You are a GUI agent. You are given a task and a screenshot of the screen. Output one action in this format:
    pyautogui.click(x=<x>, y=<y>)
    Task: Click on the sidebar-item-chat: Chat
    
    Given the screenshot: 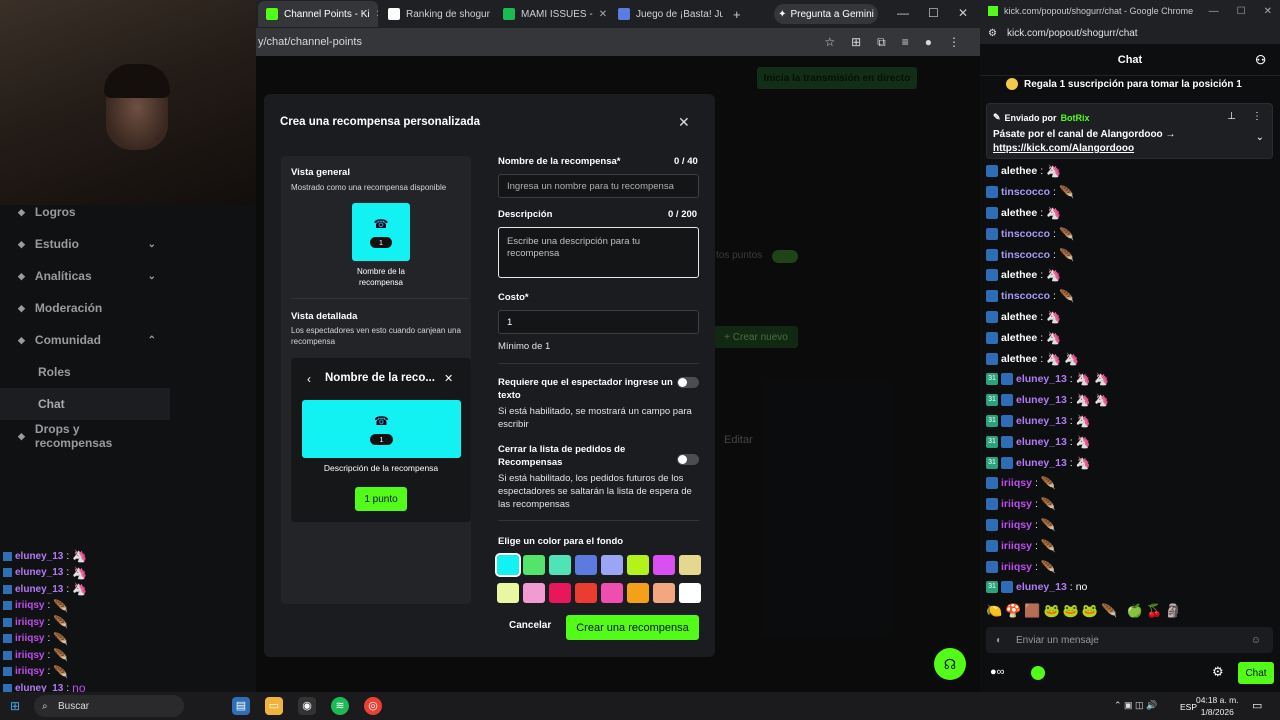 What is the action you would take?
    pyautogui.click(x=85, y=404)
    